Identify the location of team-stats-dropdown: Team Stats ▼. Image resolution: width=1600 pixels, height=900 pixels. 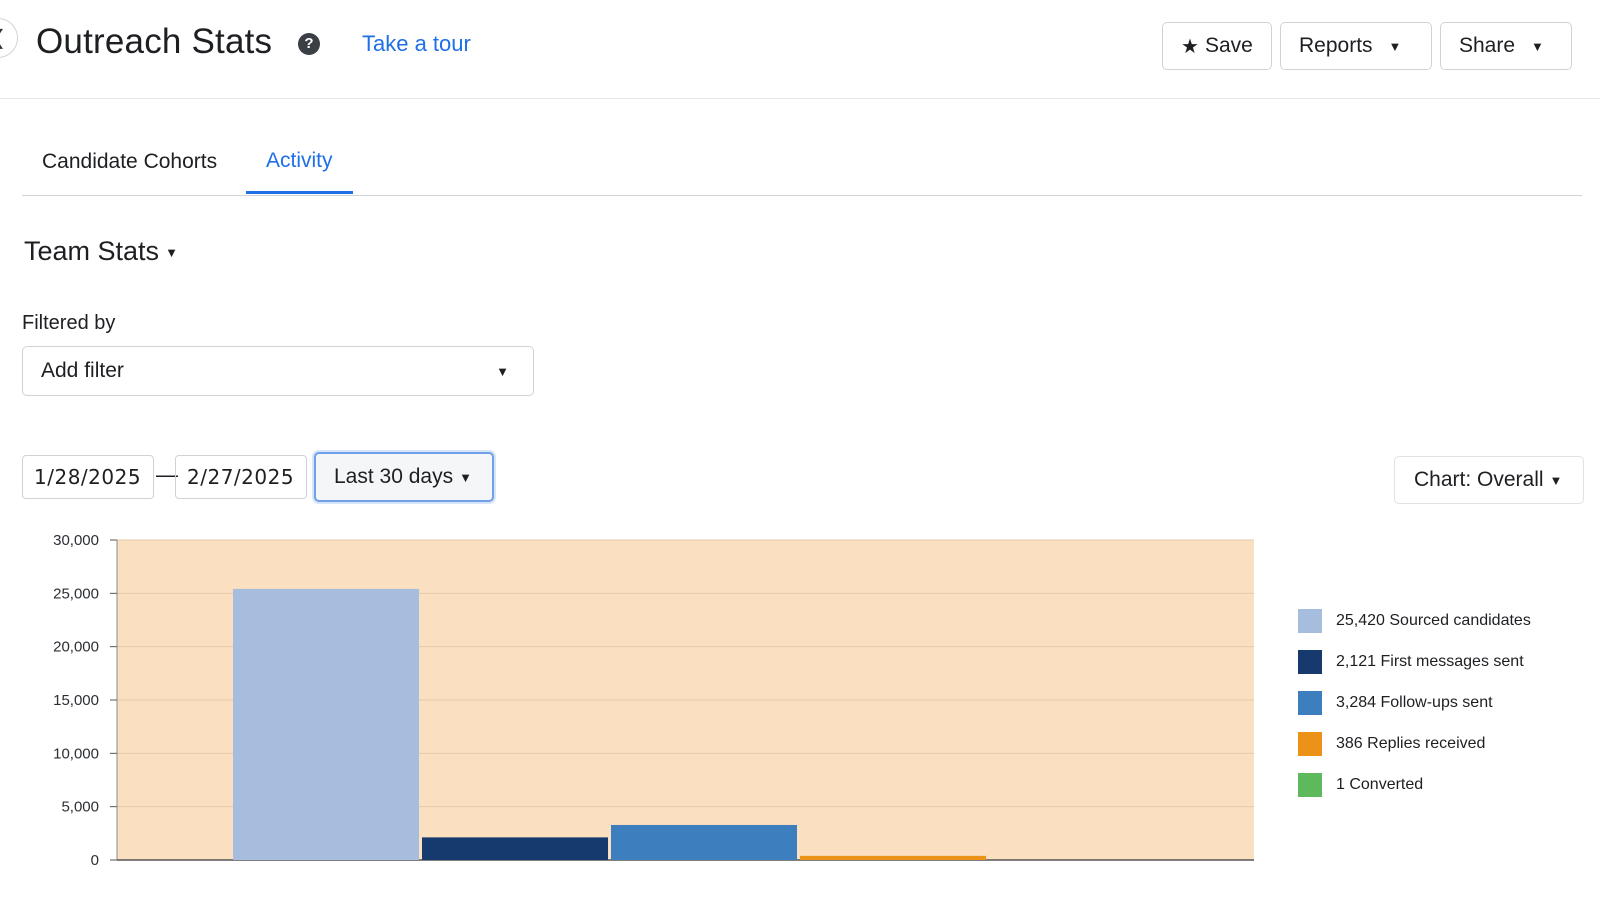
(101, 251).